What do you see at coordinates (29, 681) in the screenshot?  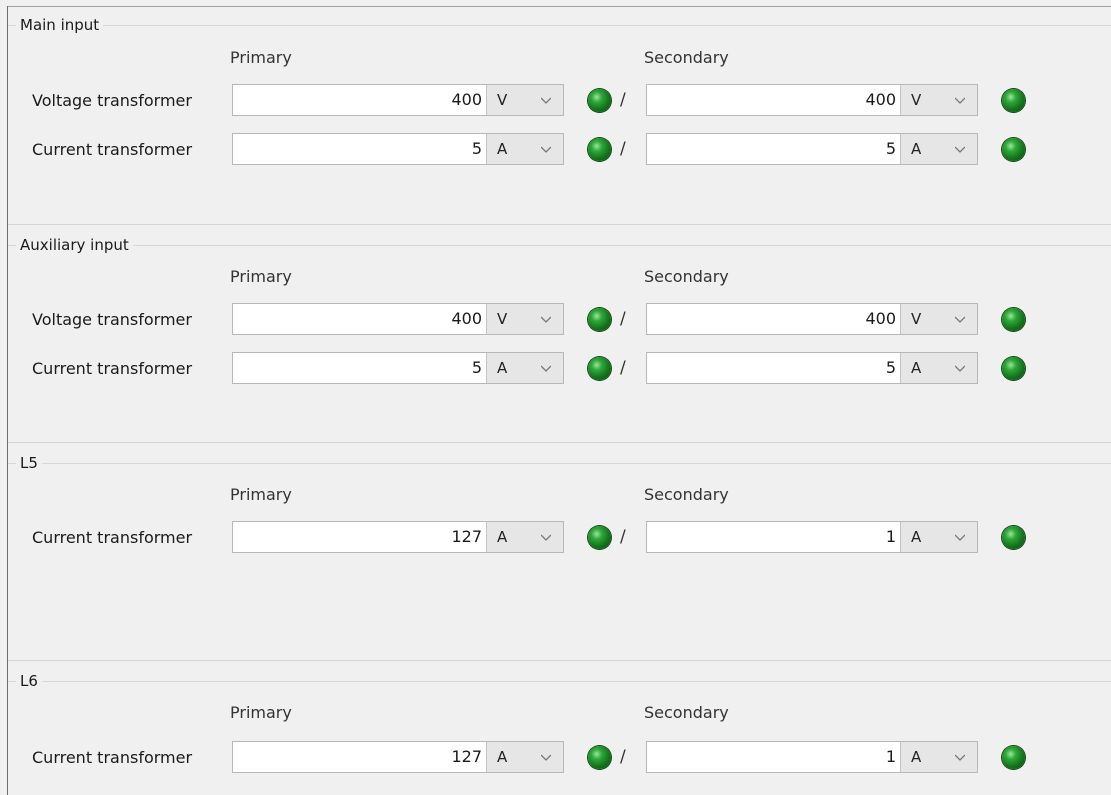 I see `group-title: L6` at bounding box center [29, 681].